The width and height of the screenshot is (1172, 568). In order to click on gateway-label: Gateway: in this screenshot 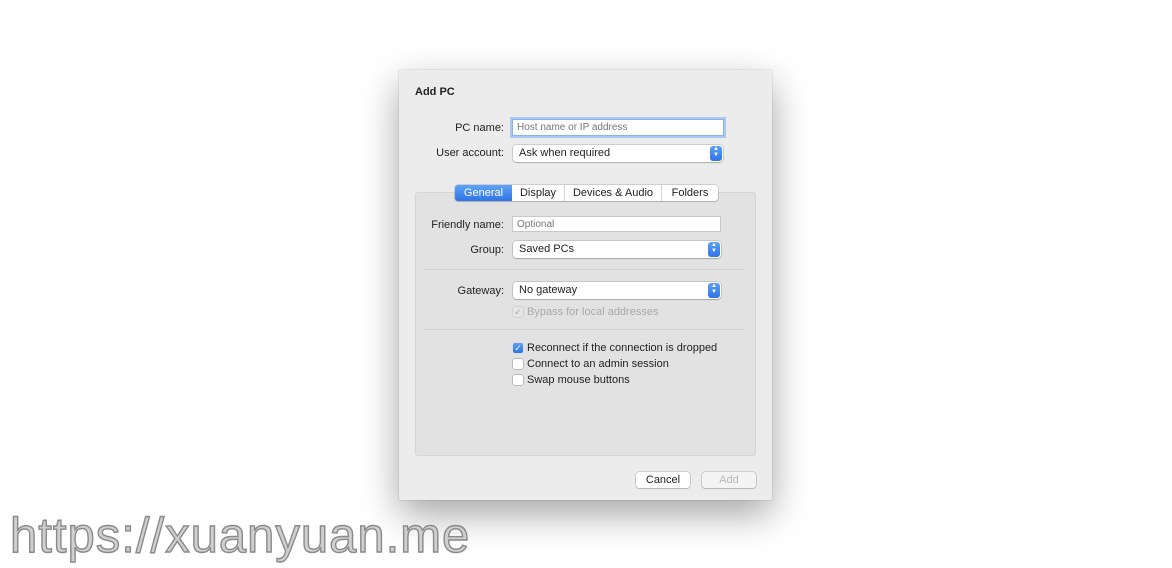, I will do `click(480, 291)`.